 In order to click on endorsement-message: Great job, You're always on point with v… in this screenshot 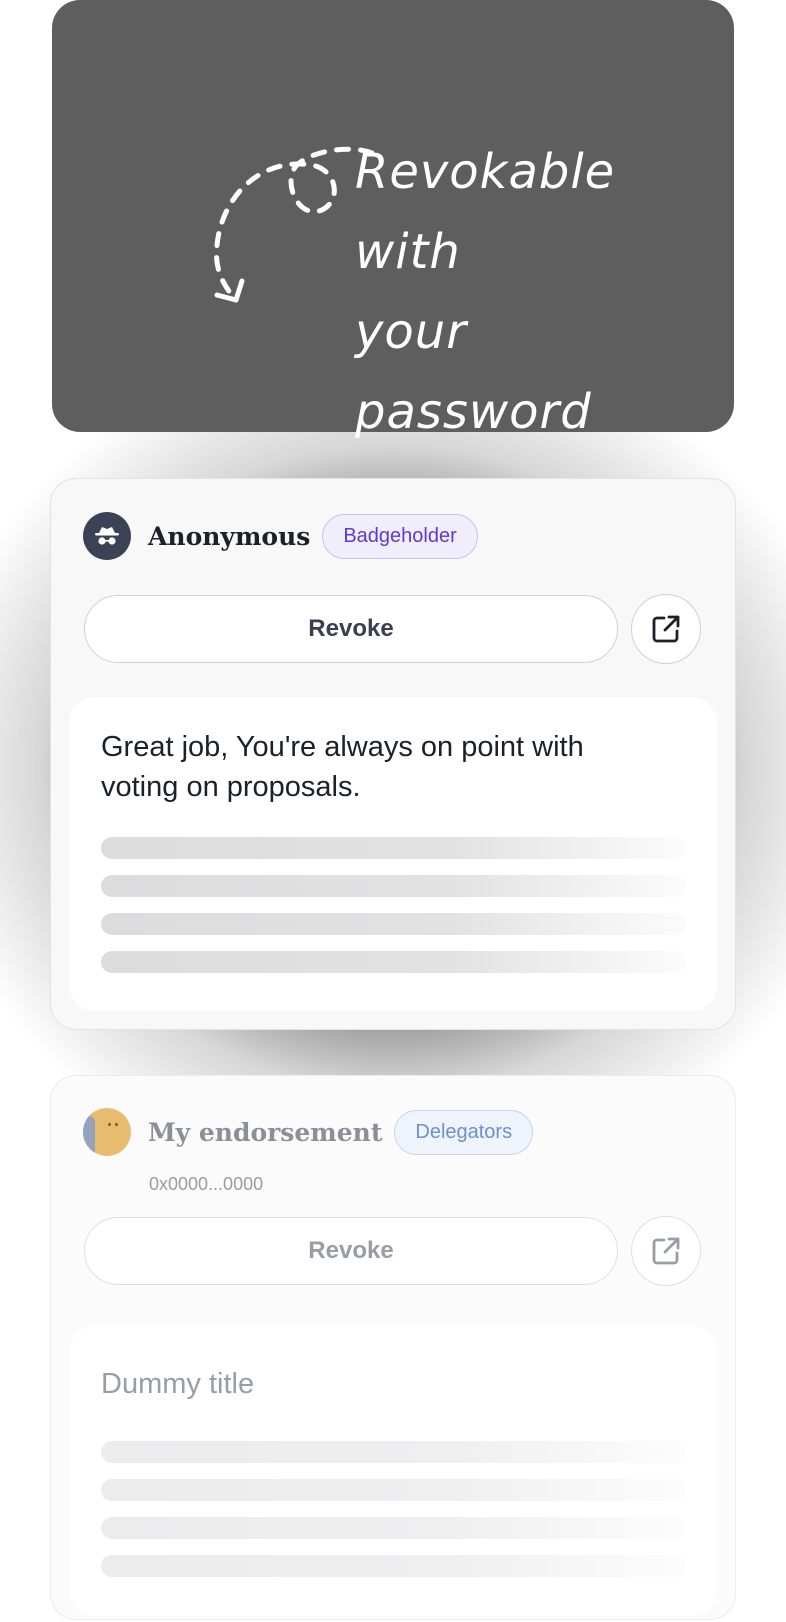, I will do `click(342, 767)`.